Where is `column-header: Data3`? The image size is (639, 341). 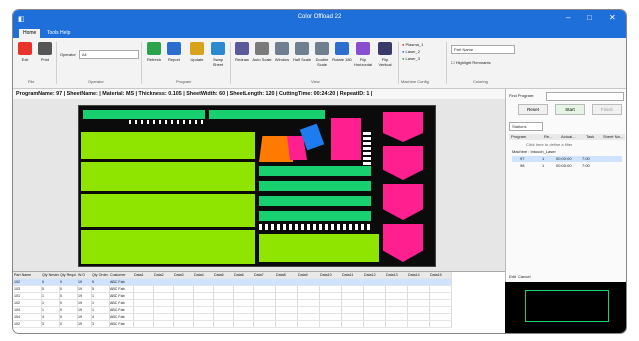
column-header: Data3 is located at coordinates (183, 275).